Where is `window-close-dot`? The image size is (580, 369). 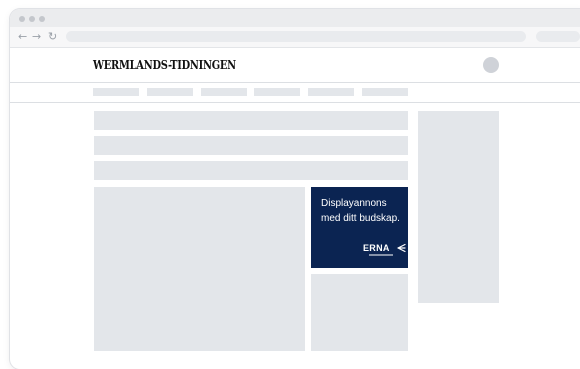 window-close-dot is located at coordinates (22, 19).